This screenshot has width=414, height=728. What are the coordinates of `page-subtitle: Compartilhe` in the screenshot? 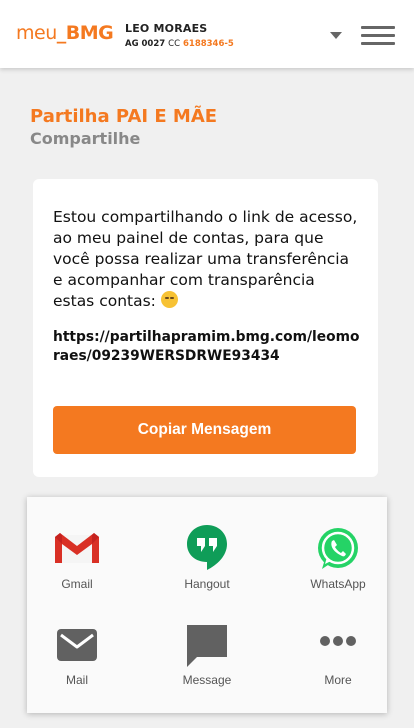 It's located at (85, 138).